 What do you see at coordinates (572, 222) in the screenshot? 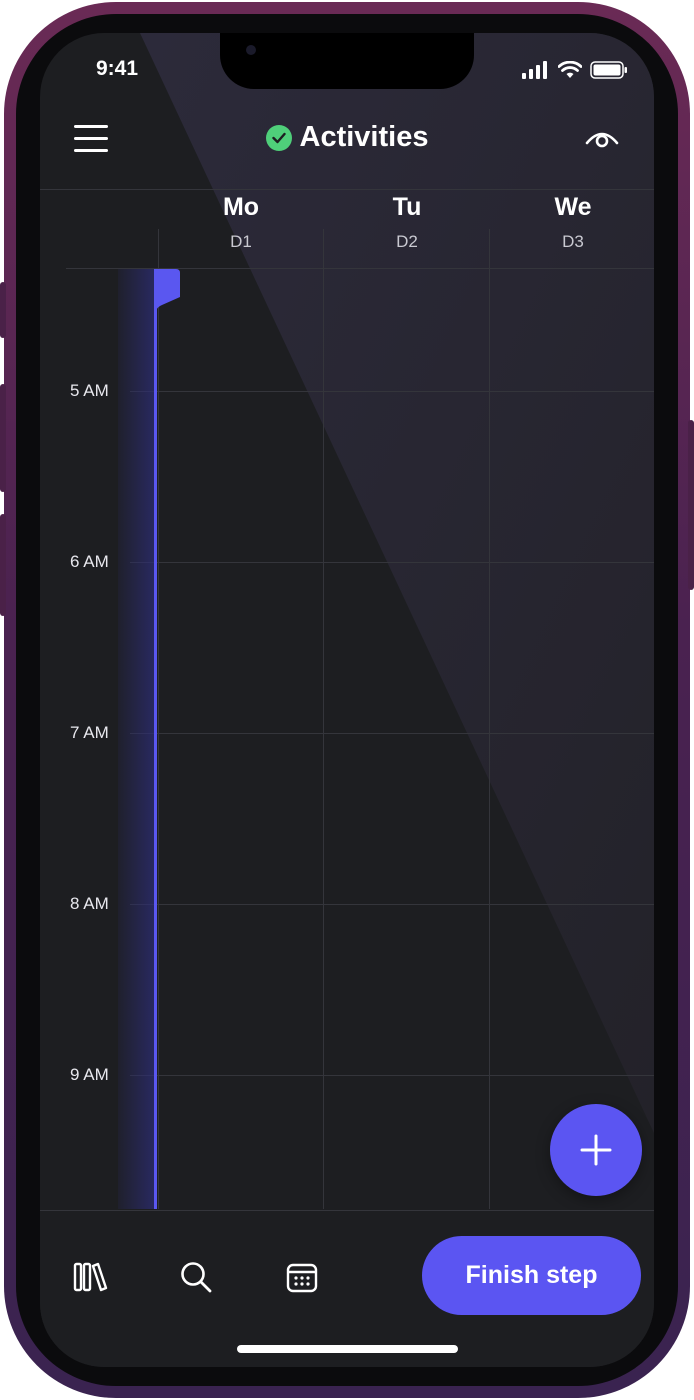
I see `day-header-we: We D3` at bounding box center [572, 222].